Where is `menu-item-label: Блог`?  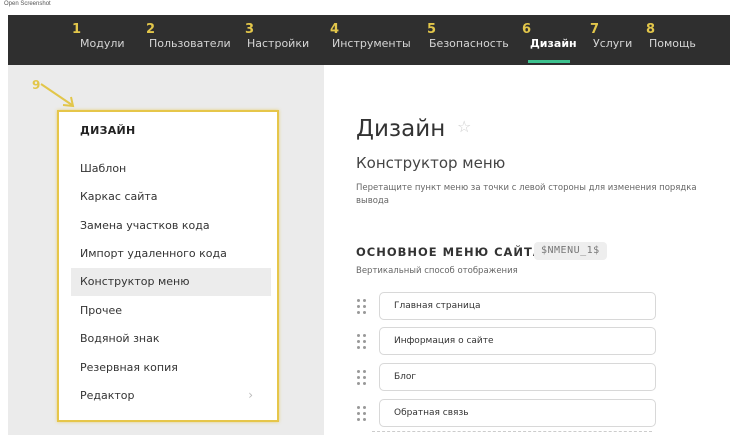 menu-item-label: Блог is located at coordinates (405, 377).